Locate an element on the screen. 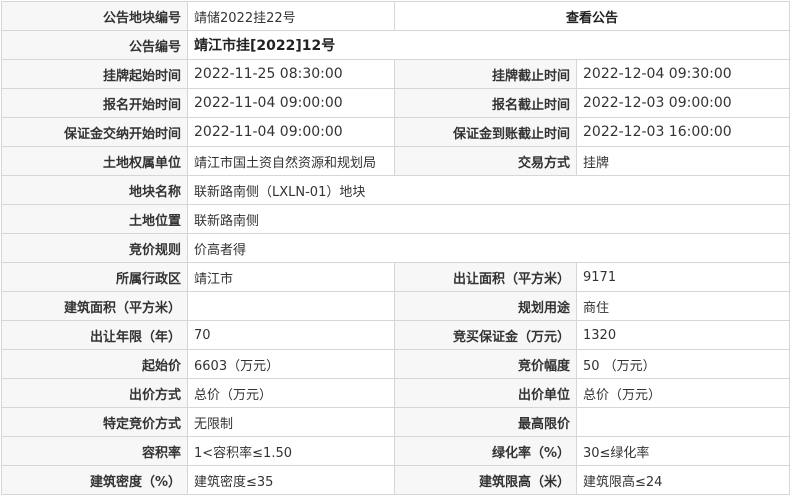 This screenshot has width=790, height=497. row-notice-no: 公告编号 靖江市挂[2022]12号 is located at coordinates (395, 45).